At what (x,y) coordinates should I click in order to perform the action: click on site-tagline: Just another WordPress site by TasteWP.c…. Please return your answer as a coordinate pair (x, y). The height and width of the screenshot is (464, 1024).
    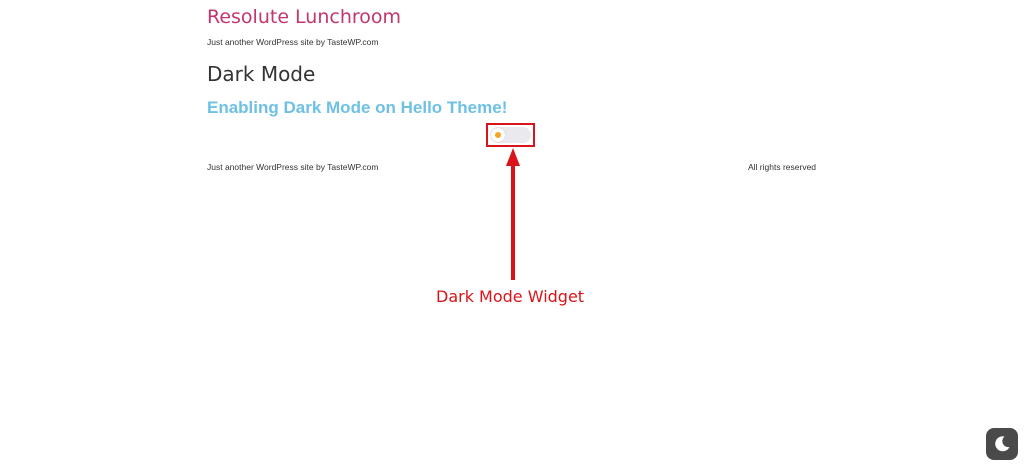
    Looking at the image, I should click on (293, 42).